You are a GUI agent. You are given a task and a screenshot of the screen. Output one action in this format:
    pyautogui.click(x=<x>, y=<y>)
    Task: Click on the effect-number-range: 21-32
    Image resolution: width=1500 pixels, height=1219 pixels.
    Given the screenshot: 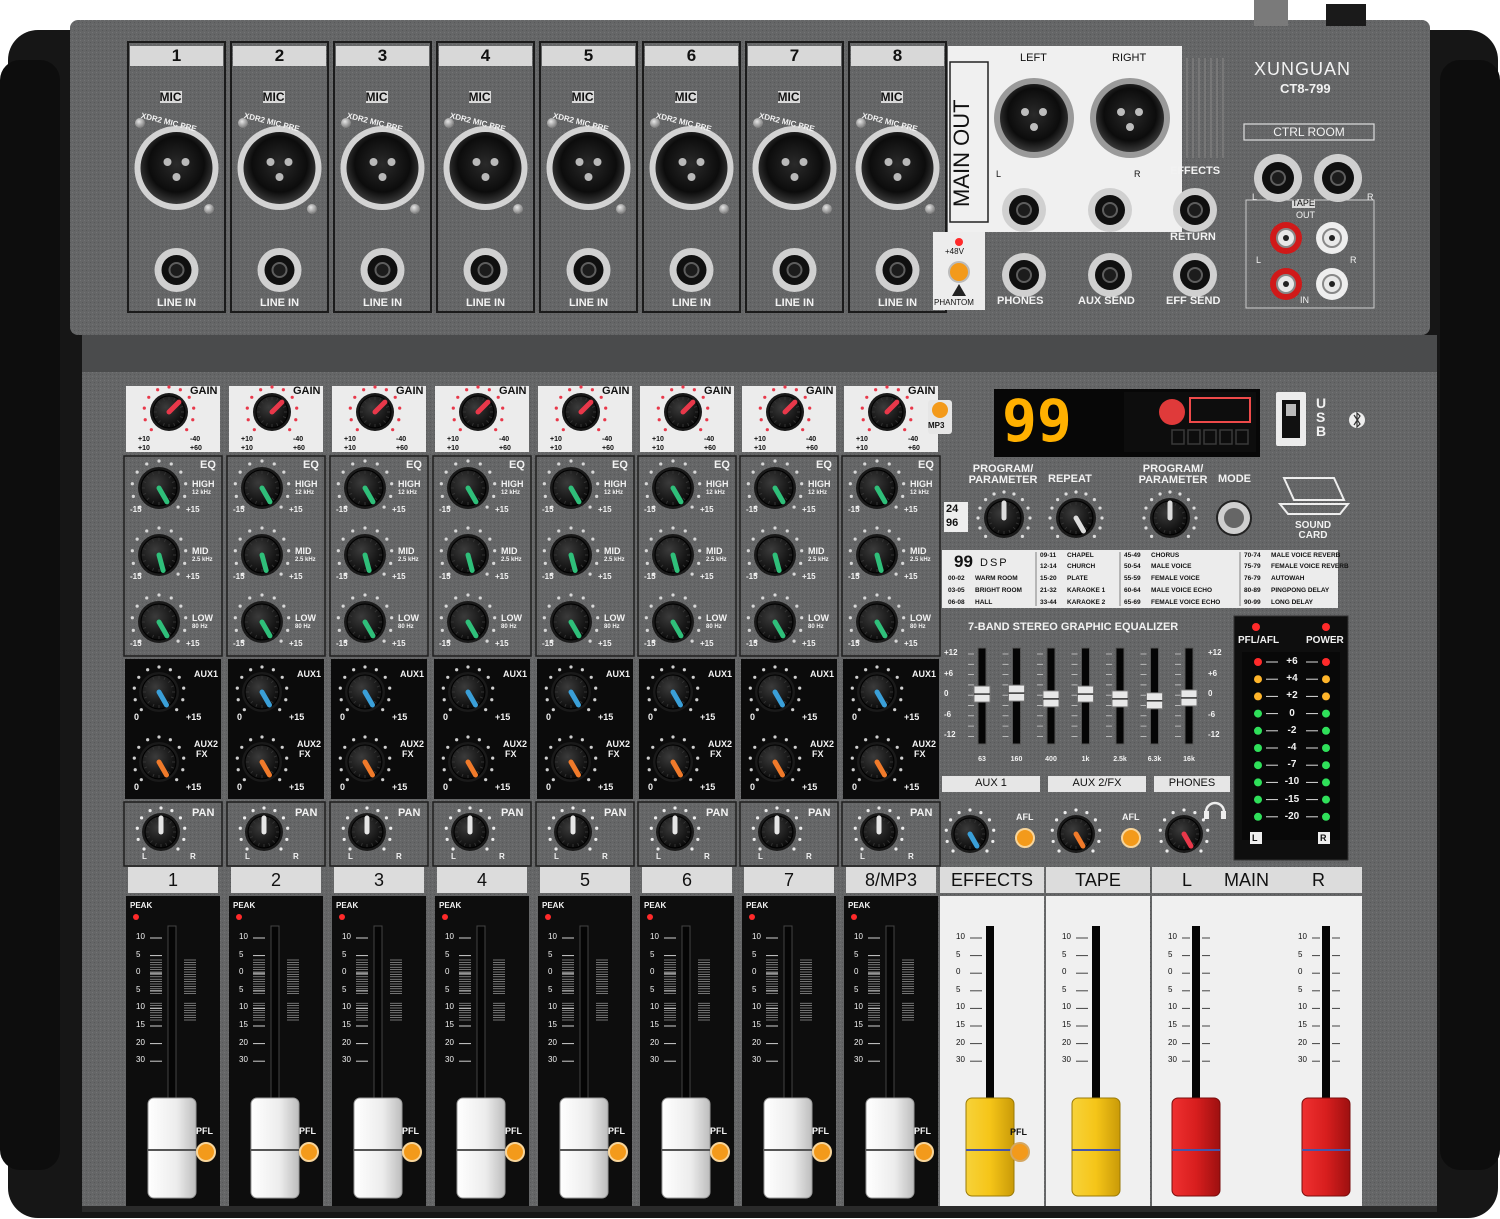 What is the action you would take?
    pyautogui.click(x=1048, y=590)
    